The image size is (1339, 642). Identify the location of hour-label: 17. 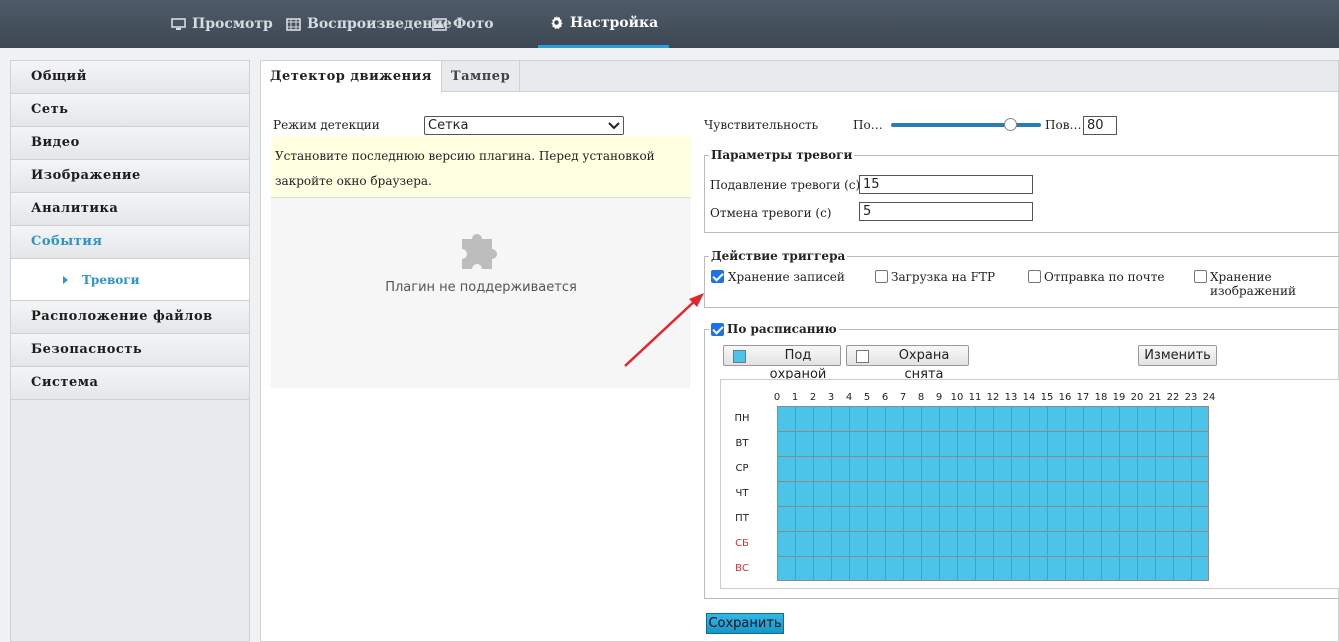
(1083, 397).